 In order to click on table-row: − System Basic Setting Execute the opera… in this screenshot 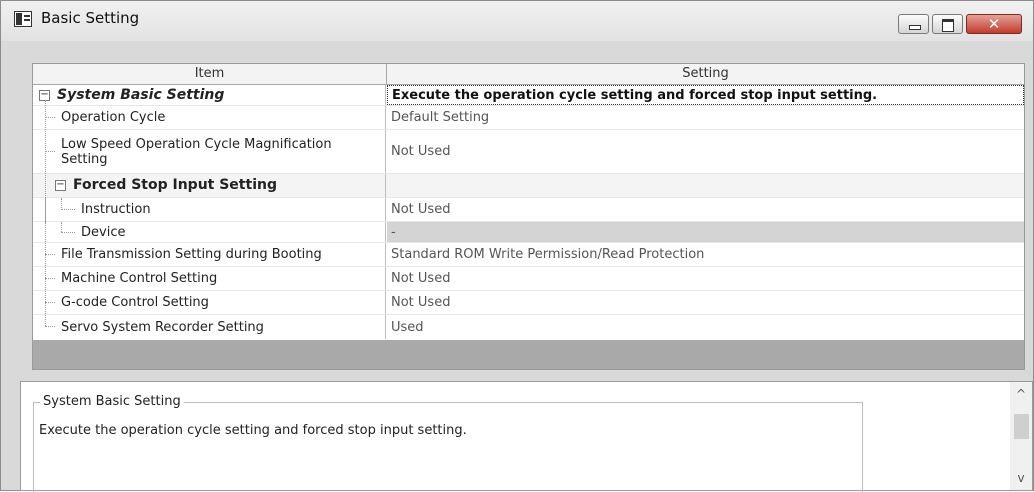, I will do `click(528, 95)`.